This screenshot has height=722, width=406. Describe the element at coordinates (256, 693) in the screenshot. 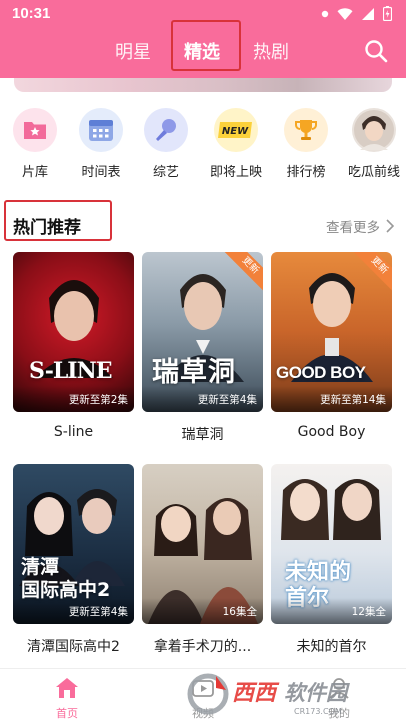

I see `svg-text: 西西` at that location.